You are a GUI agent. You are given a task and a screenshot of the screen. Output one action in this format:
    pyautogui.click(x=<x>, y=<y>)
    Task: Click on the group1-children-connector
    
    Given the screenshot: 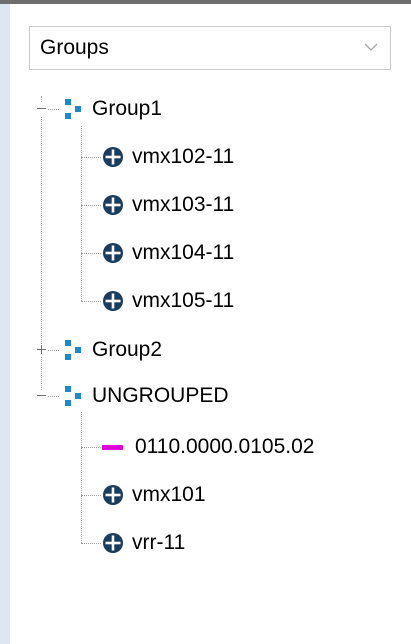 What is the action you would take?
    pyautogui.click(x=81, y=213)
    